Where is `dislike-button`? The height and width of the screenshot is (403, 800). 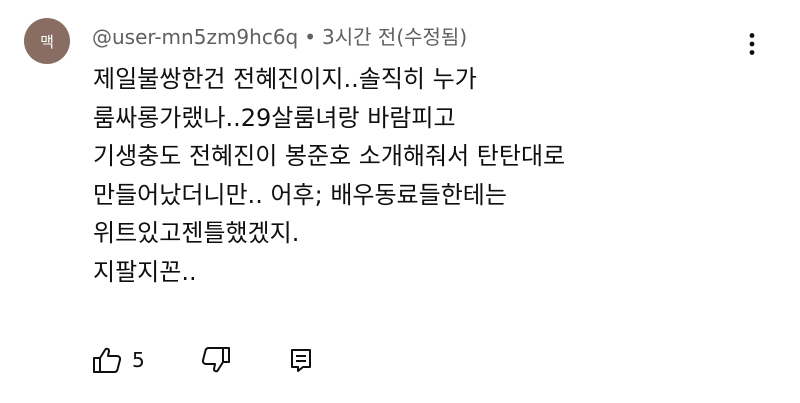
dislike-button is located at coordinates (216, 360).